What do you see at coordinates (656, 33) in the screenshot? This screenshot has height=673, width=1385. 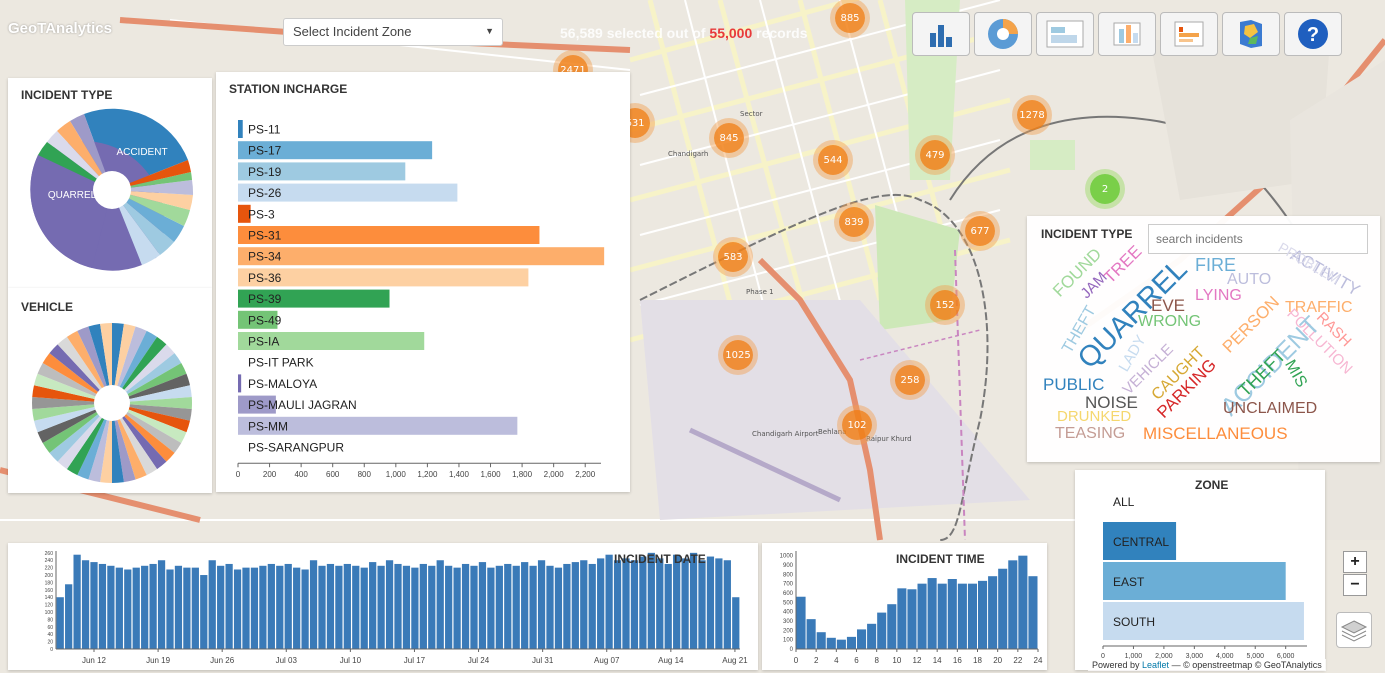 I see `selected-count-text: selected out of` at bounding box center [656, 33].